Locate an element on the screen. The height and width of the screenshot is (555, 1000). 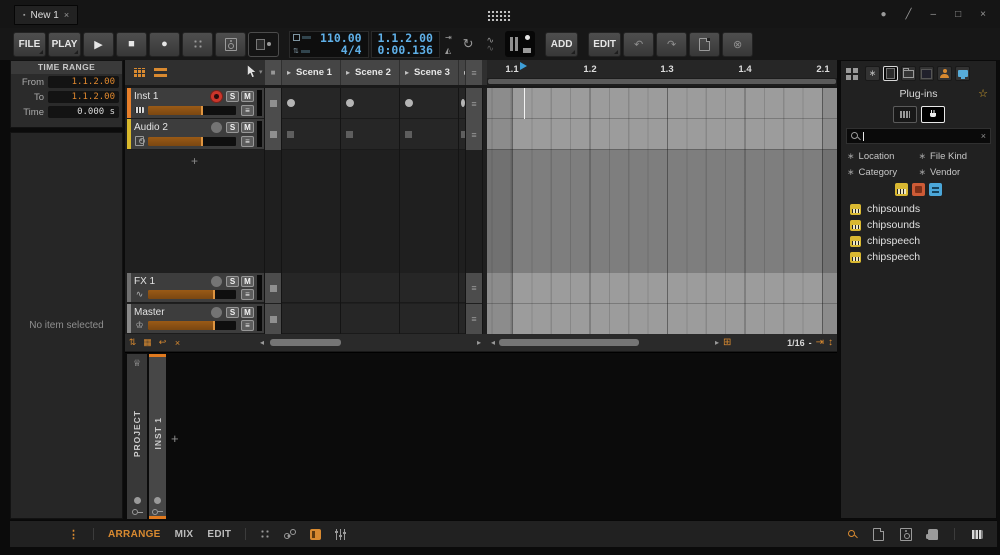
audio-engine-icon is located at coordinates (906, 534).